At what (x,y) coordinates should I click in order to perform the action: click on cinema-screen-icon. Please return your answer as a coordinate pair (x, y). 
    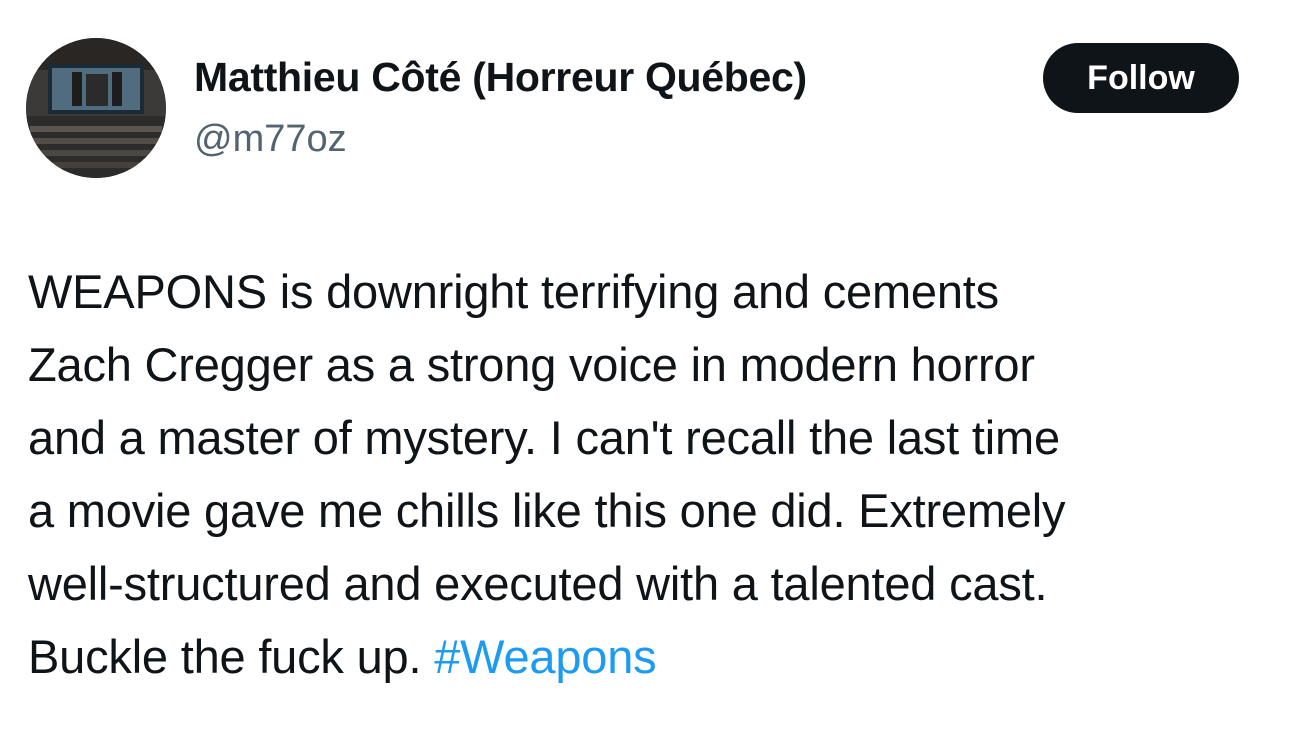
    Looking at the image, I should click on (96, 108).